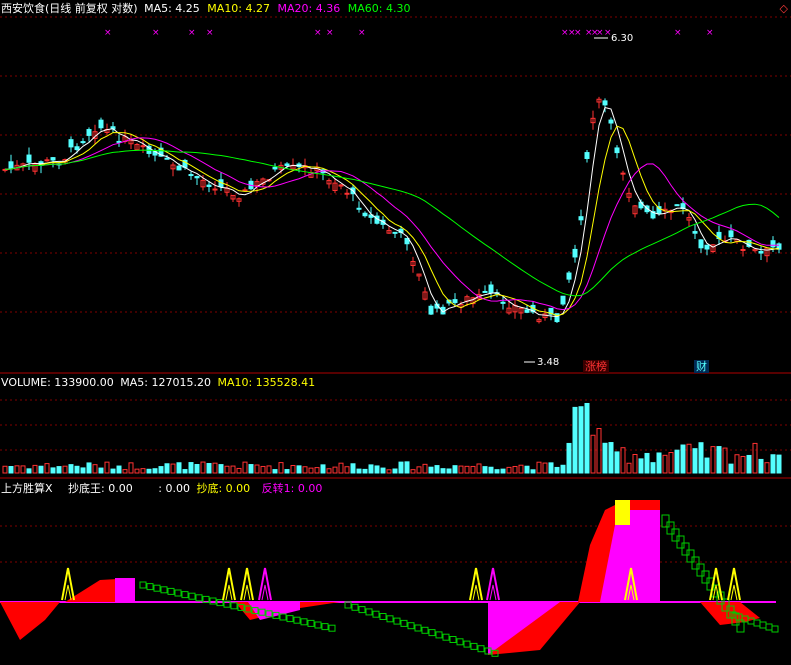 The image size is (791, 665). What do you see at coordinates (596, 366) in the screenshot?
I see `event-tag-zhangbang: 涨榜` at bounding box center [596, 366].